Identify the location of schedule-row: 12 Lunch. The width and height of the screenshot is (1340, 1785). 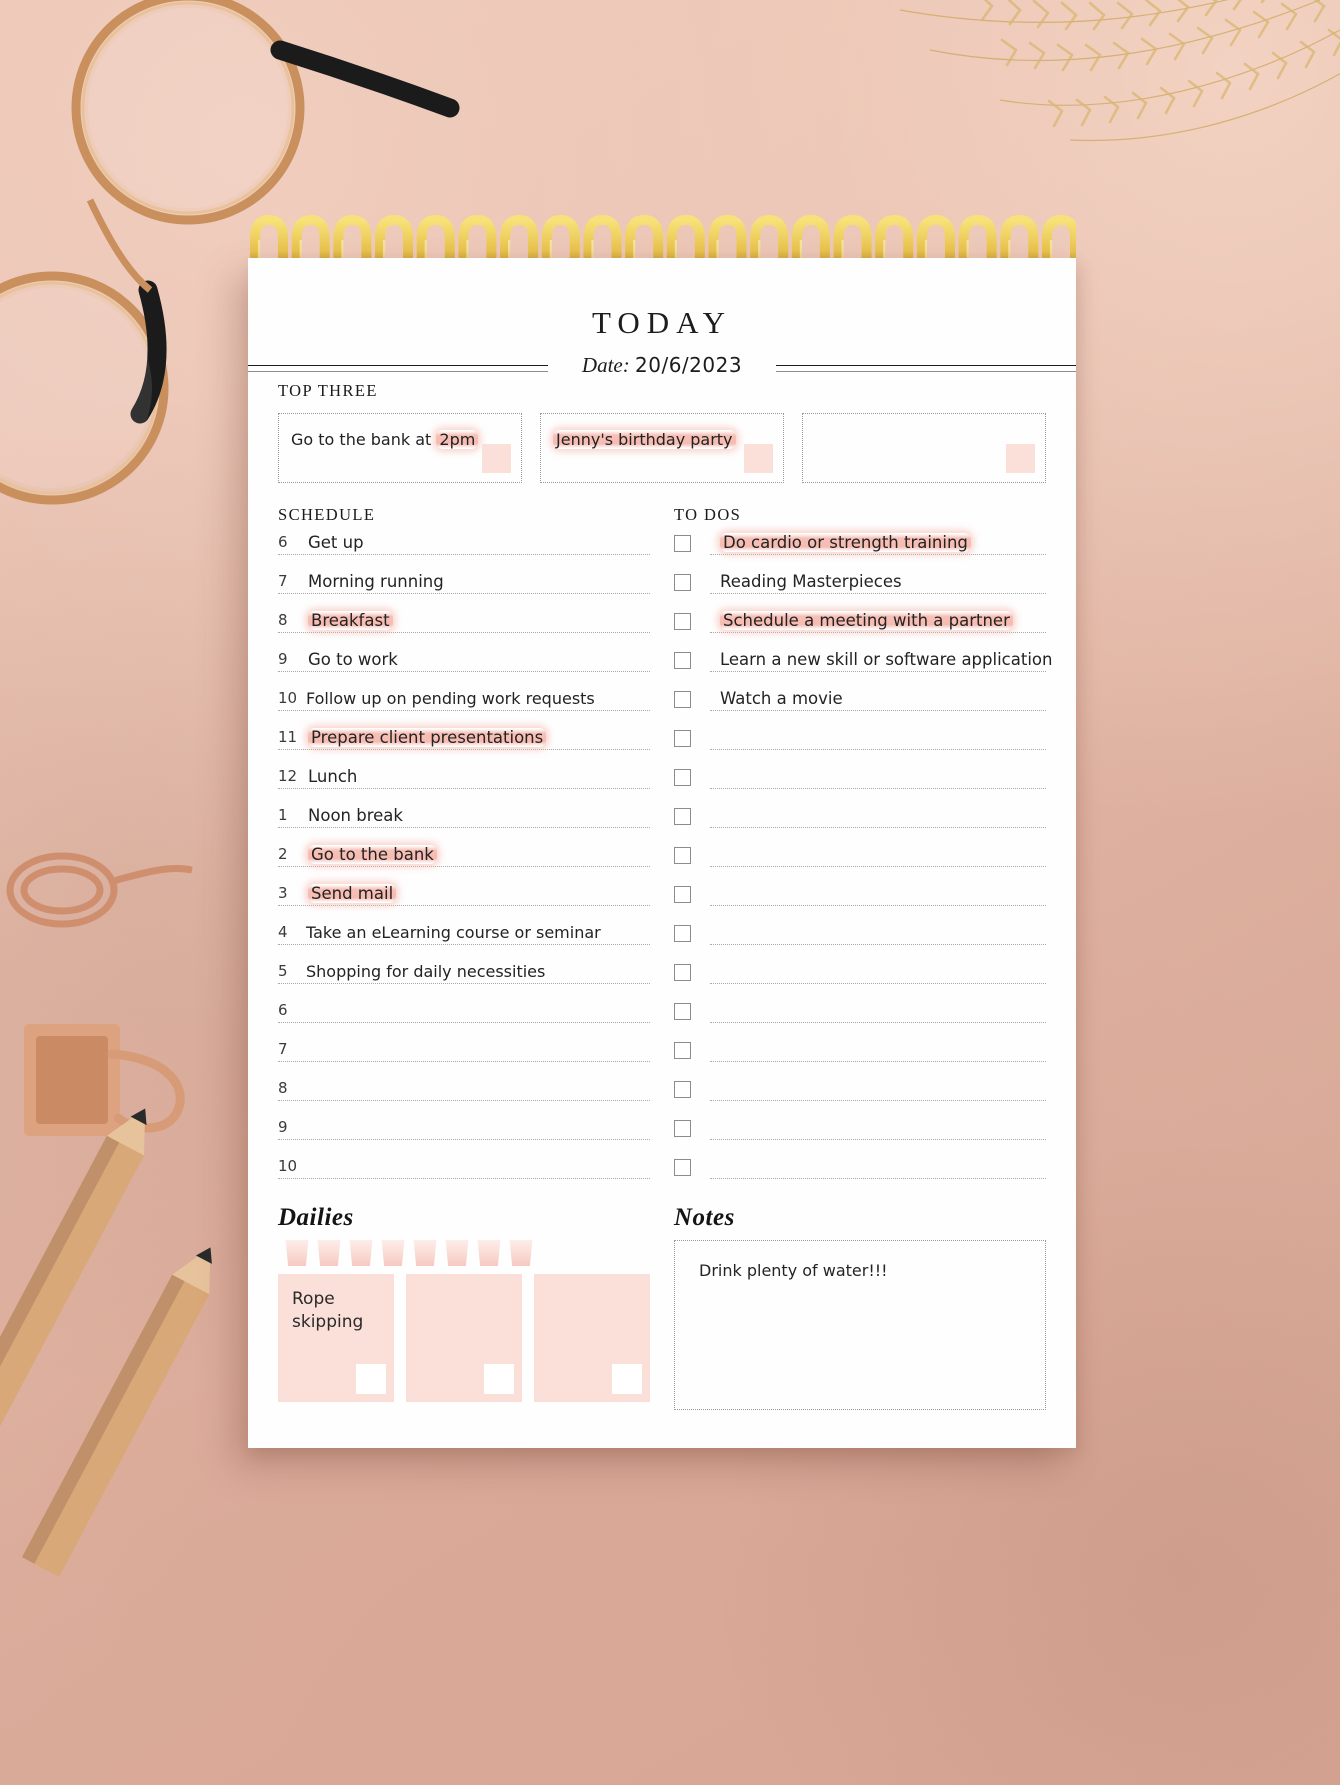
(464, 778).